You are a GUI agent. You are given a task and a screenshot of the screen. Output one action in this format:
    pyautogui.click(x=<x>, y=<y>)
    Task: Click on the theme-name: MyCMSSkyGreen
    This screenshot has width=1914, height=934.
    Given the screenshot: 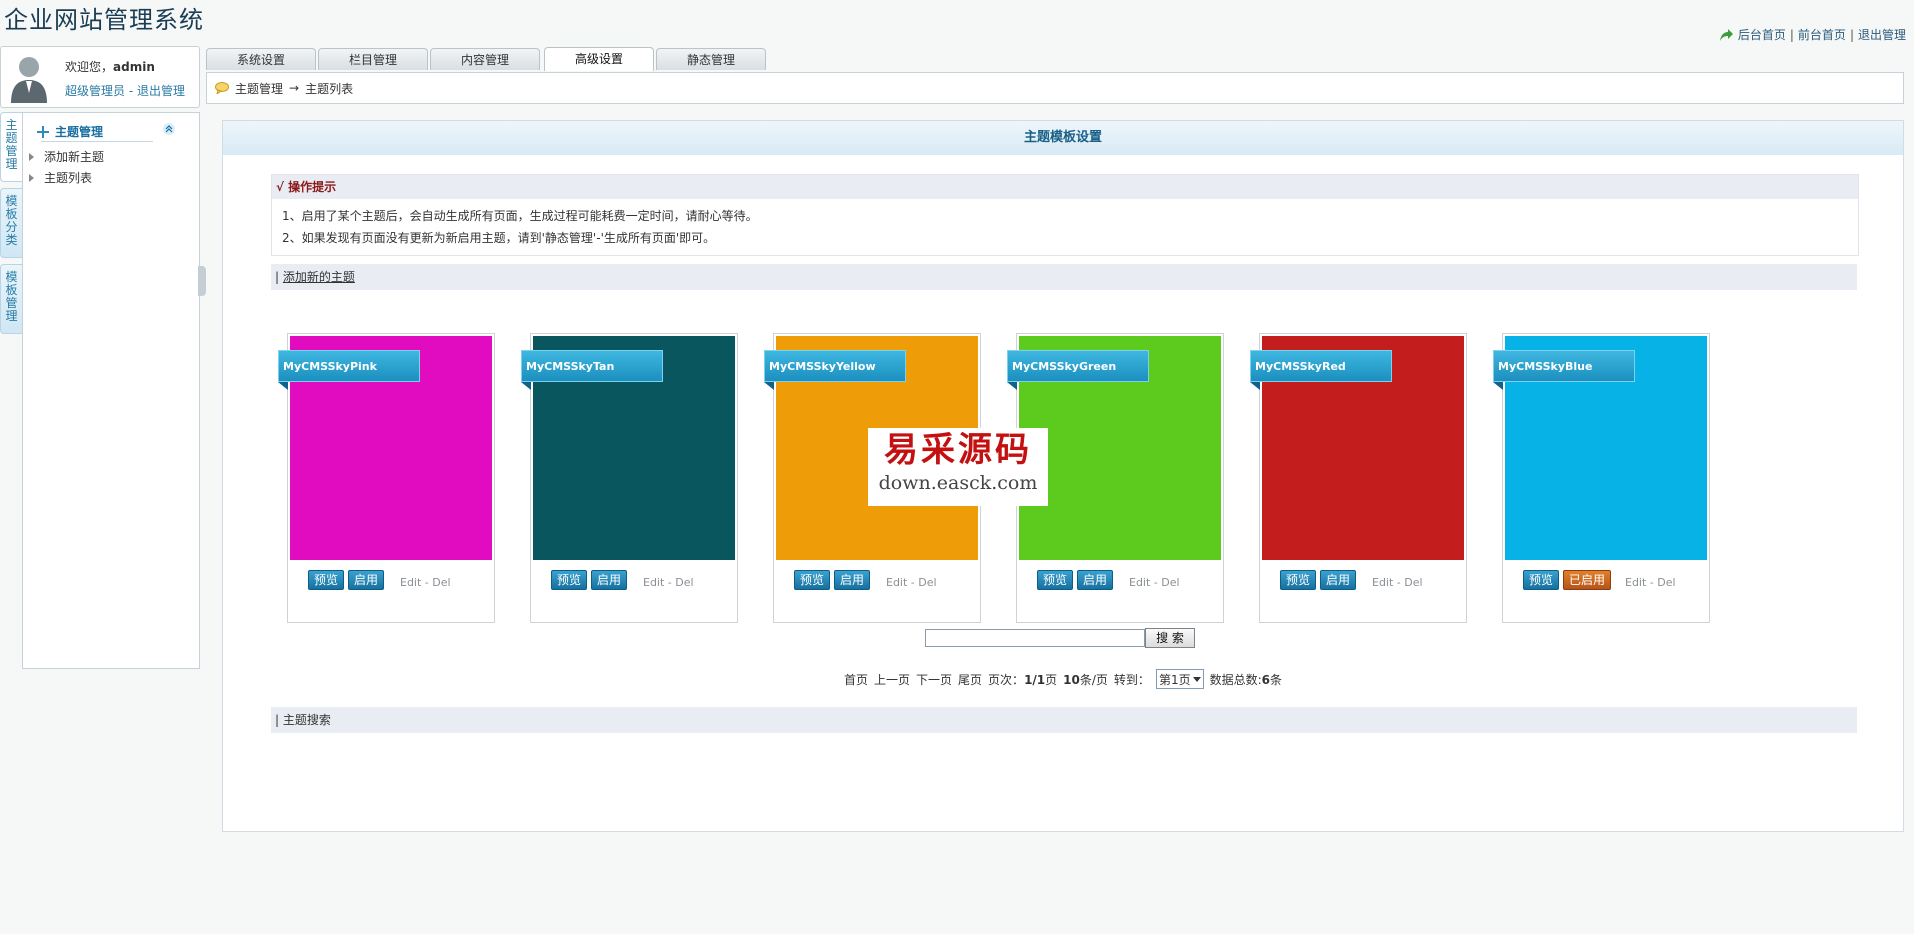 What is the action you would take?
    pyautogui.click(x=1078, y=366)
    